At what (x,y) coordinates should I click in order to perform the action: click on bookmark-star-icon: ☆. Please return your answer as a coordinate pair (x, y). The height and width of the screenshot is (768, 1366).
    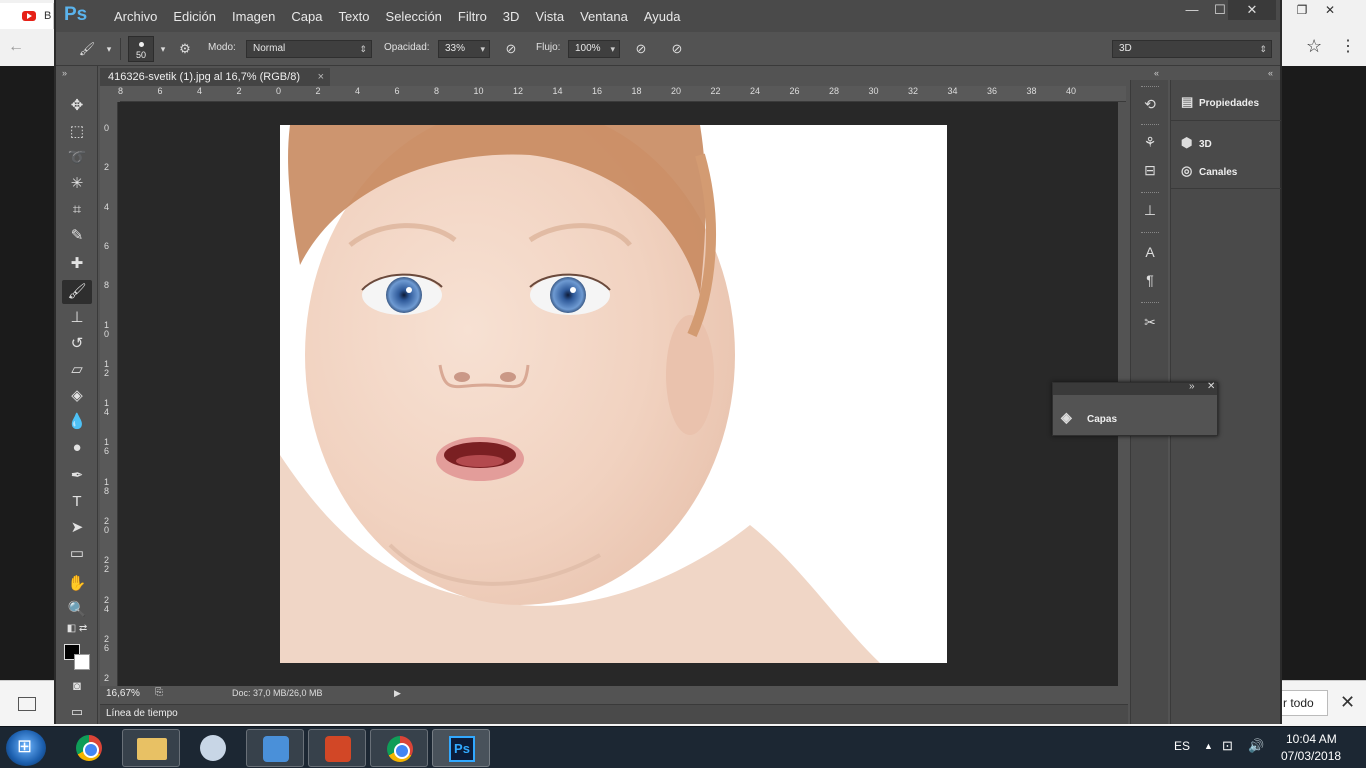
    Looking at the image, I should click on (1314, 46).